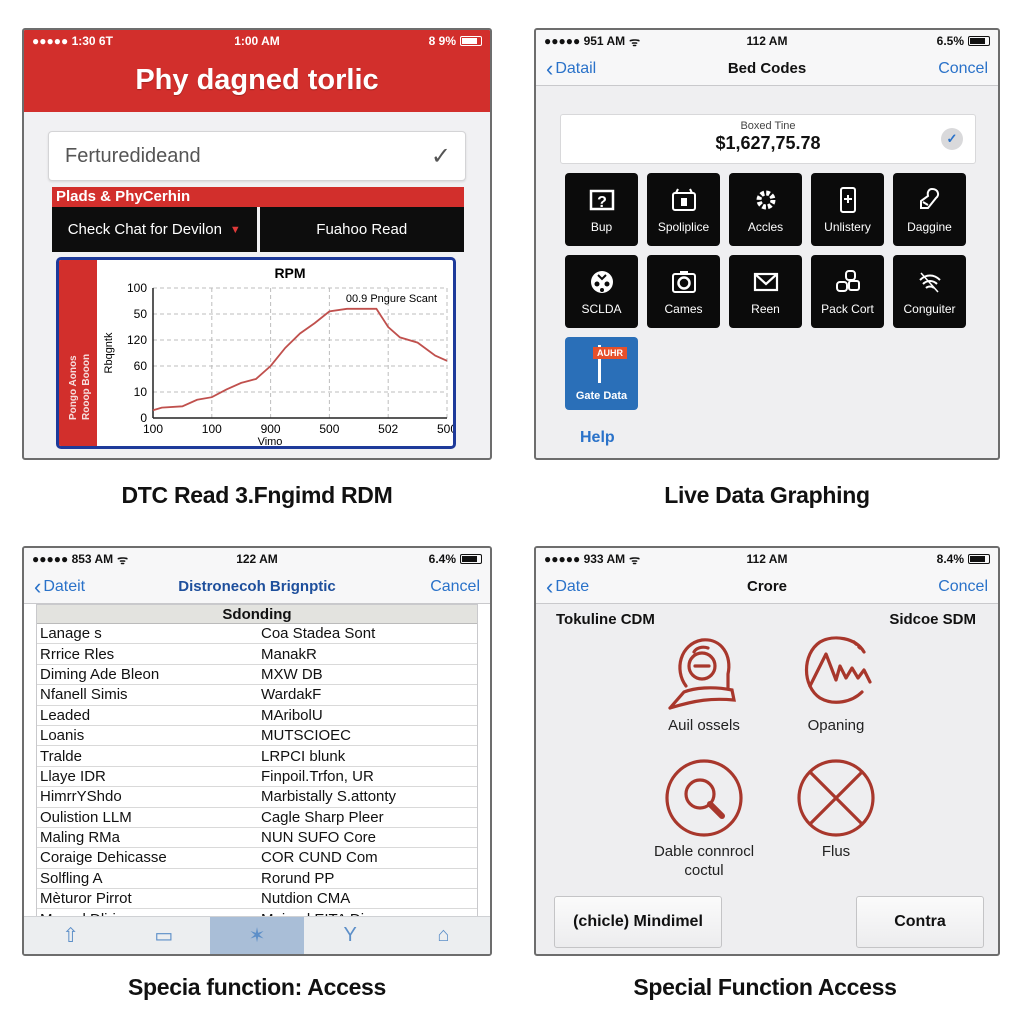 Image resolution: width=1024 pixels, height=1024 pixels. I want to click on tab-share-up: ⇧, so click(70, 935).